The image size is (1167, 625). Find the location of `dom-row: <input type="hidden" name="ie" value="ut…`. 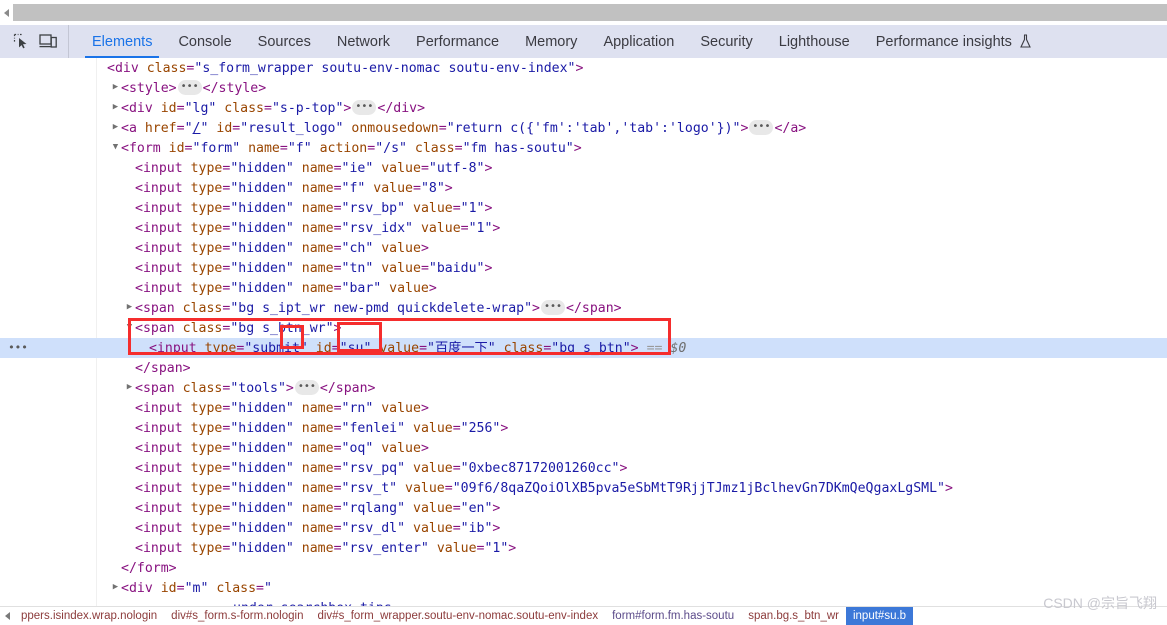

dom-row: <input type="hidden" name="ie" value="ut… is located at coordinates (583, 168).